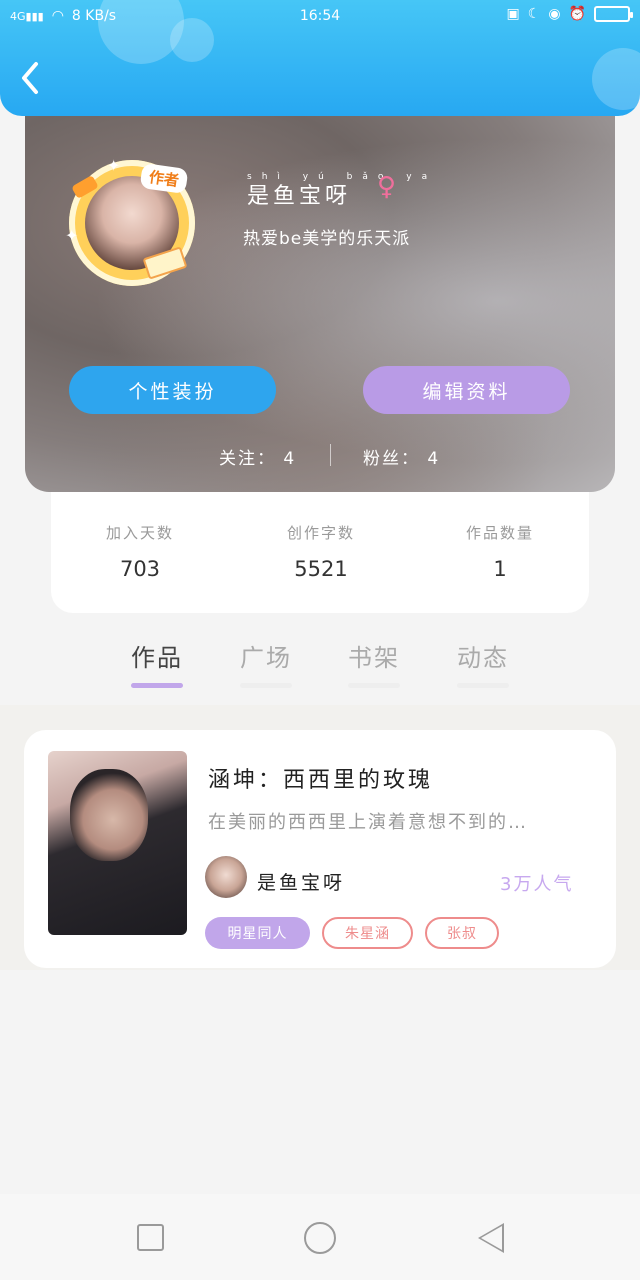 Image resolution: width=640 pixels, height=1280 pixels. Describe the element at coordinates (117, 843) in the screenshot. I see `work-cover-image` at that location.